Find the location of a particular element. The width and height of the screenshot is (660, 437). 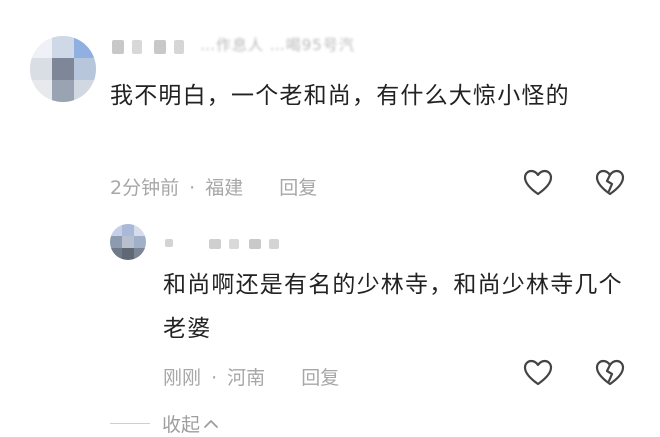

username: …作息人 …喝95号汽 is located at coordinates (277, 44).